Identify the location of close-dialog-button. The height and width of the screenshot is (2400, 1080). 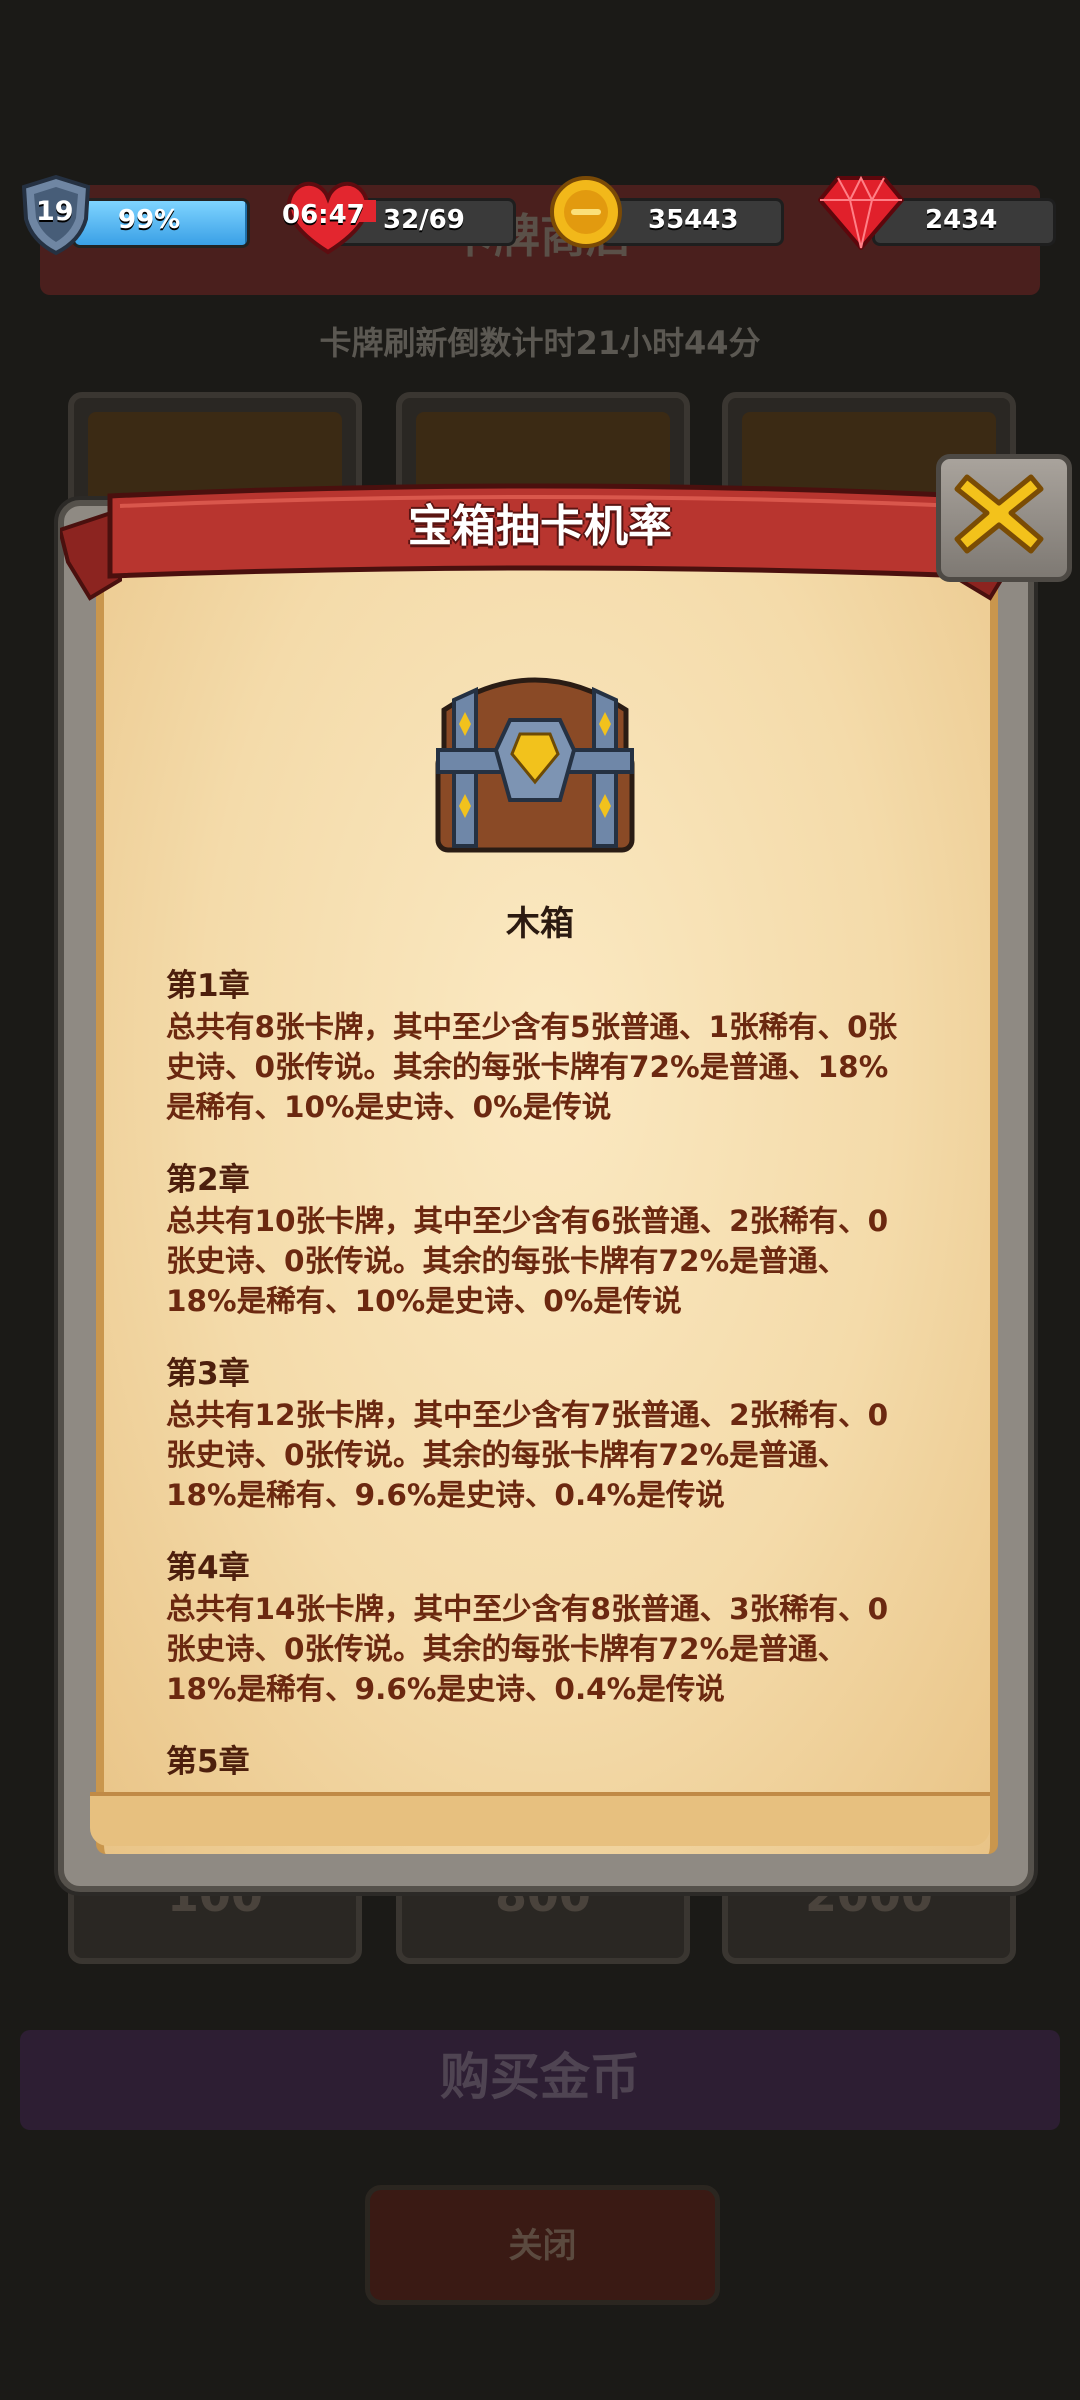
(1004, 518).